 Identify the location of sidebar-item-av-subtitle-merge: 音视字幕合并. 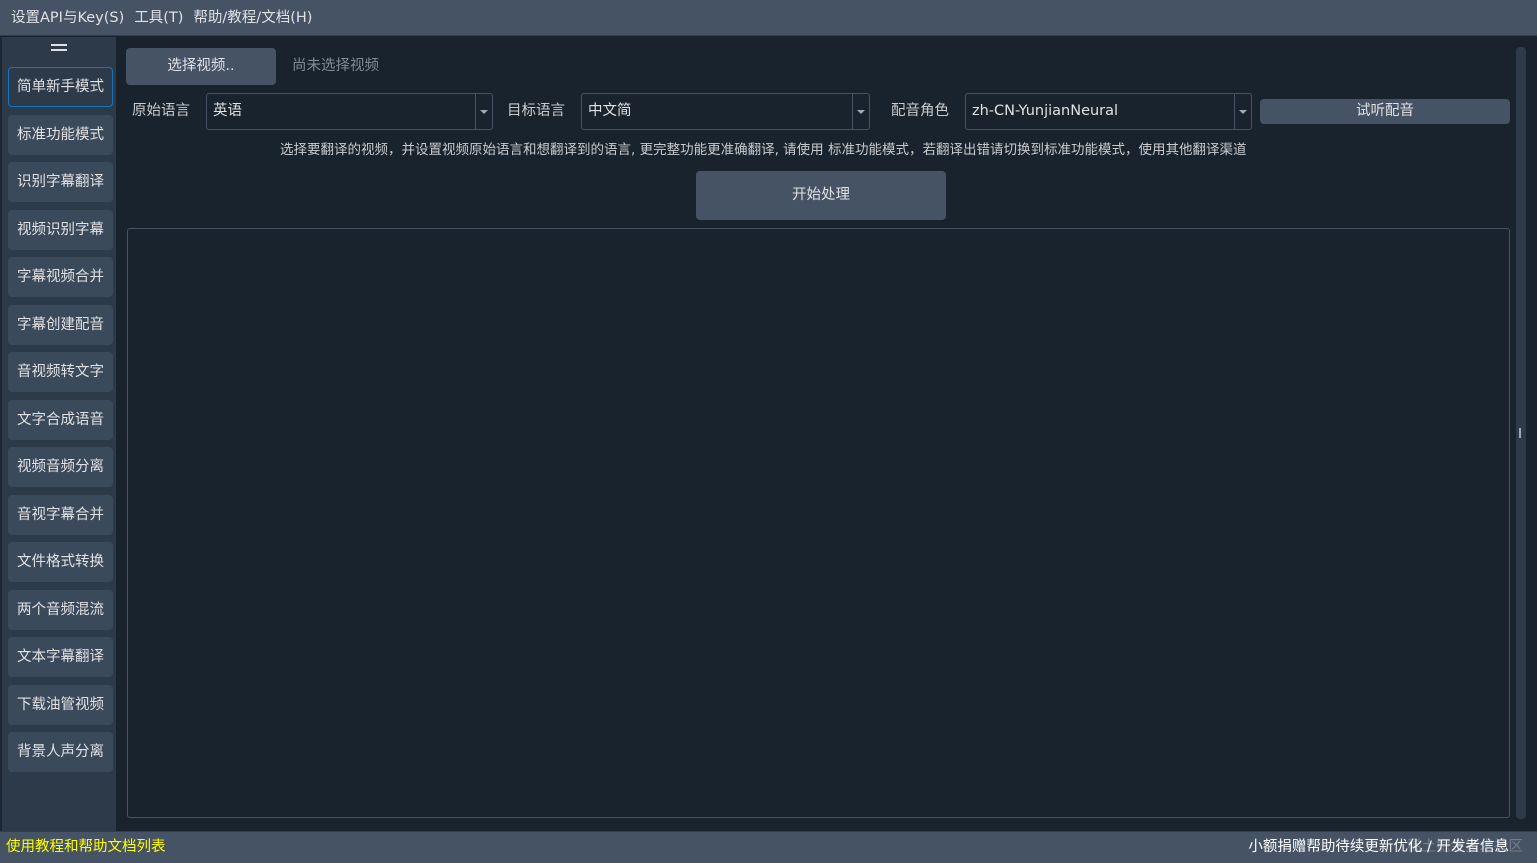
(60, 515).